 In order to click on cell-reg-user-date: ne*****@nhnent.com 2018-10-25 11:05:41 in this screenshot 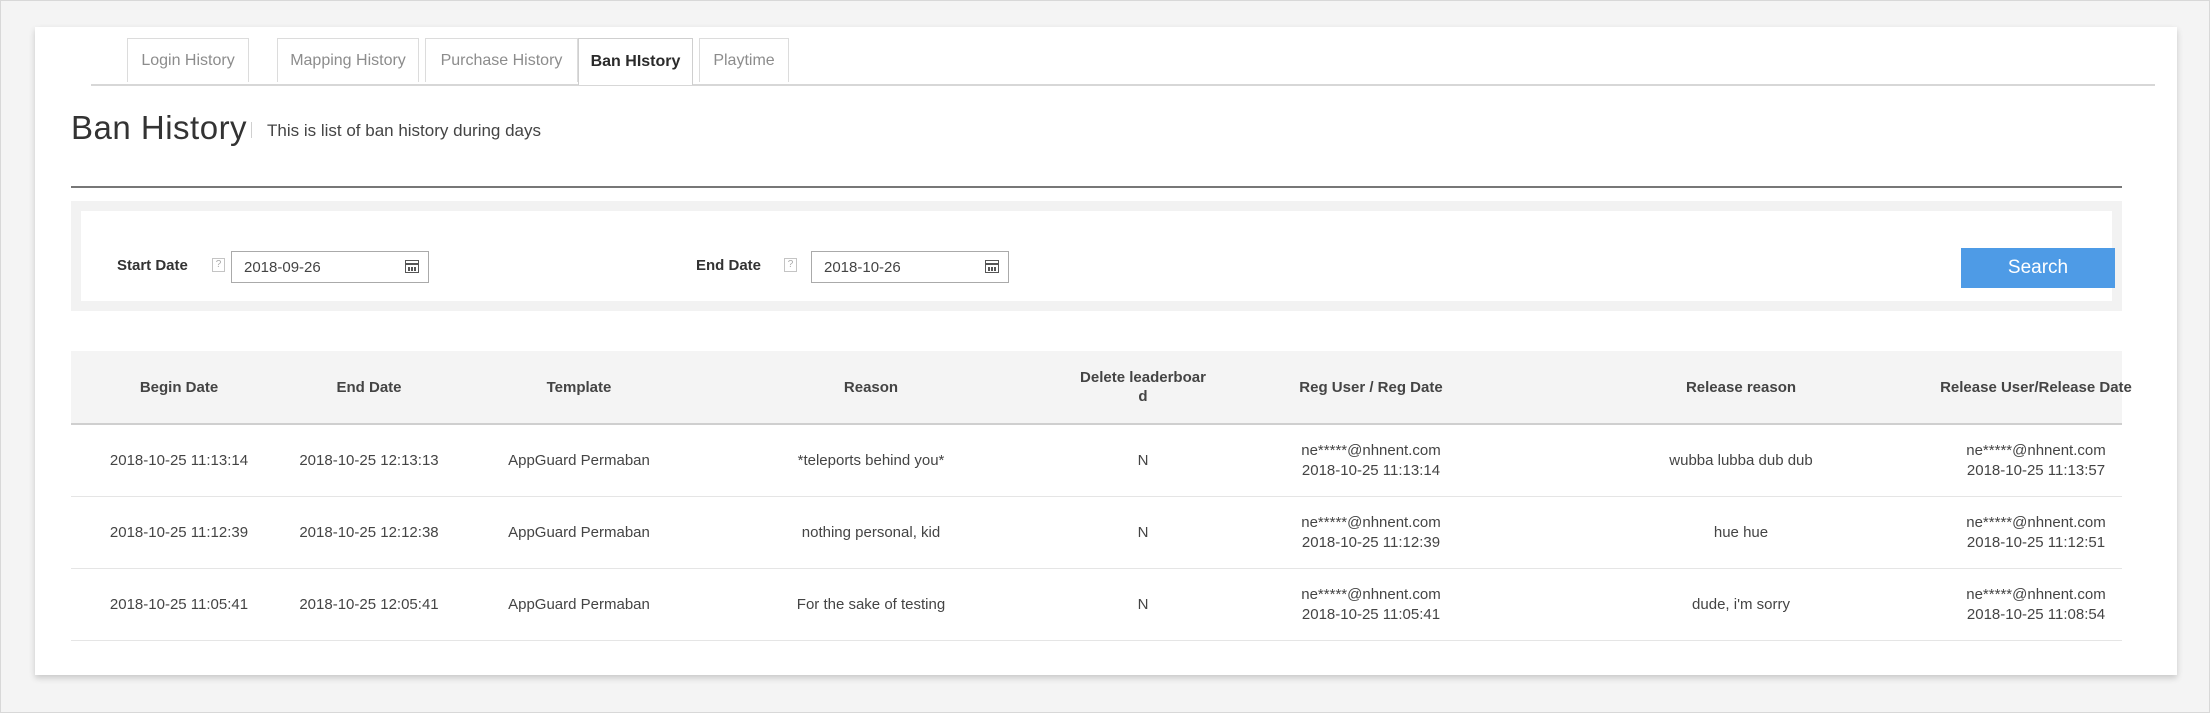, I will do `click(1371, 604)`.